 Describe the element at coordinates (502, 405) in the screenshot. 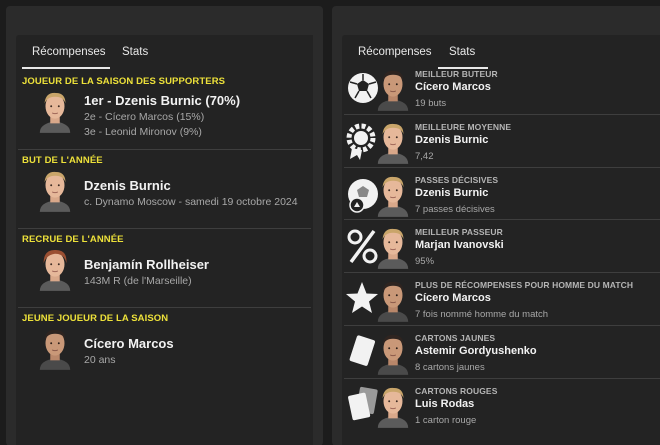

I see `stat-item-red-cards: CARTONS ROUGES Luis Rodas 1 carton rouge` at that location.